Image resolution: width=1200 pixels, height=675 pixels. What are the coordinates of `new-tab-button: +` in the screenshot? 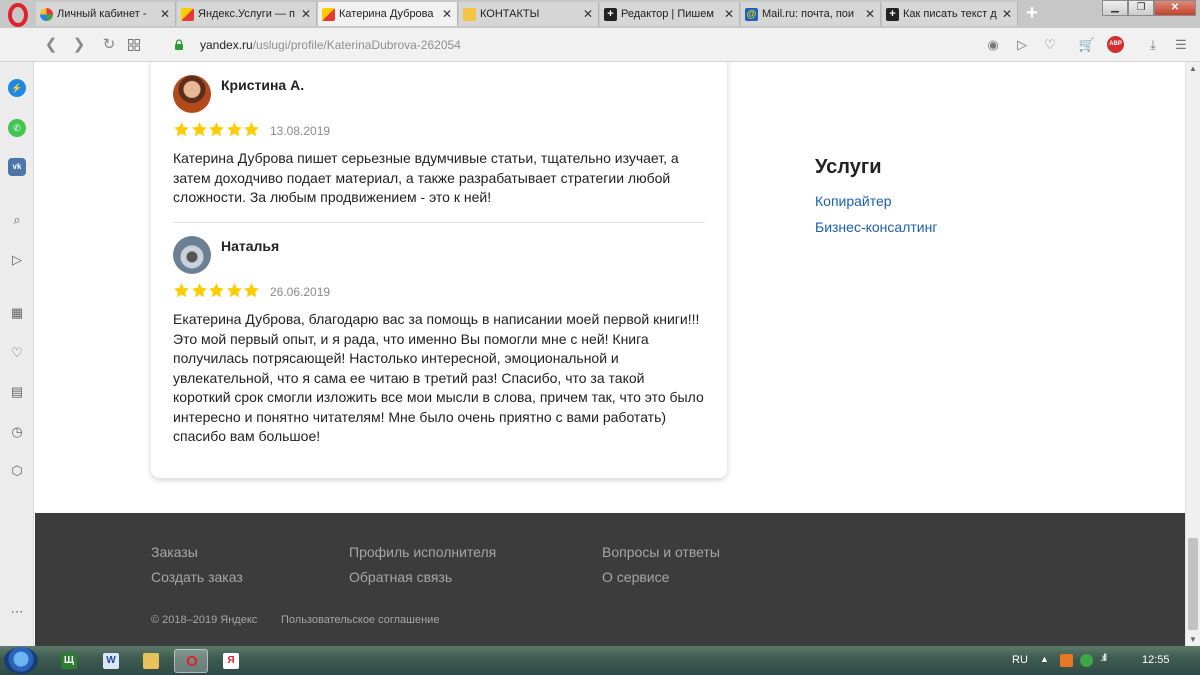 It's located at (1032, 13).